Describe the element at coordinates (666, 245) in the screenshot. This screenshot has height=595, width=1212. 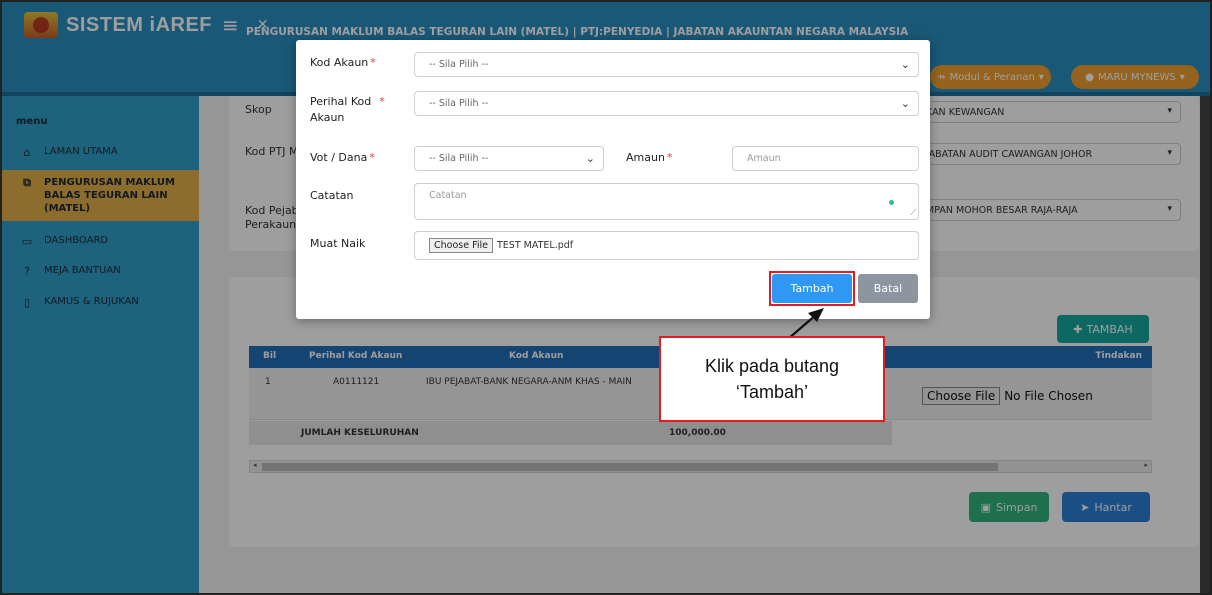
I see `muat-naik-file-input: Choose File TEST MATEL.pdf` at that location.